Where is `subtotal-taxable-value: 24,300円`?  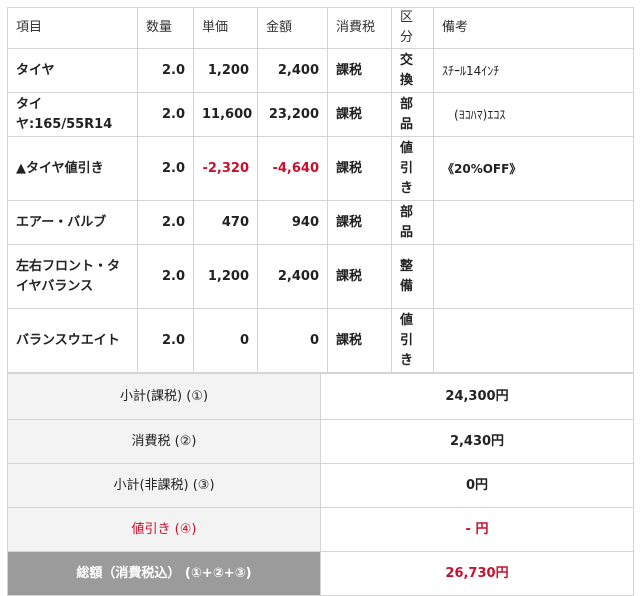 subtotal-taxable-value: 24,300円 is located at coordinates (477, 396).